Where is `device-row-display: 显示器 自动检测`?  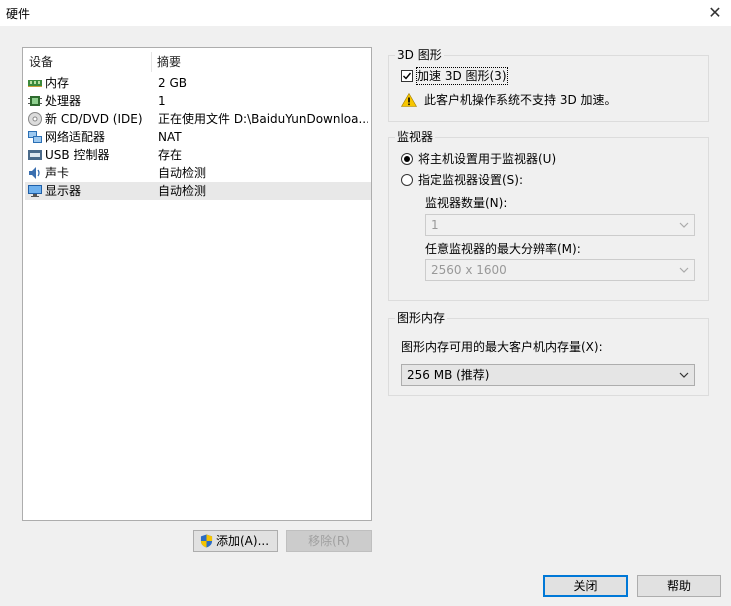
device-row-display: 显示器 自动检测 is located at coordinates (198, 191).